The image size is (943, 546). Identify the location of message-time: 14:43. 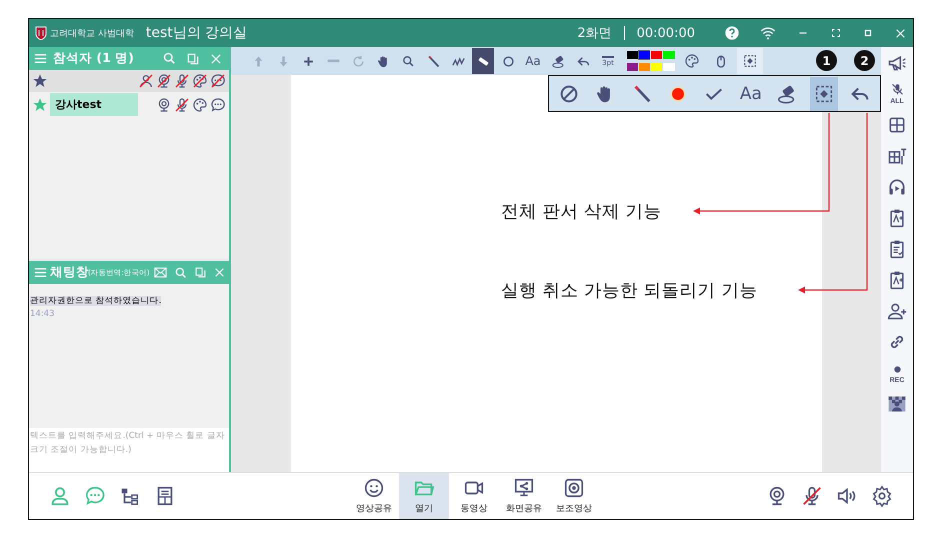
(43, 314).